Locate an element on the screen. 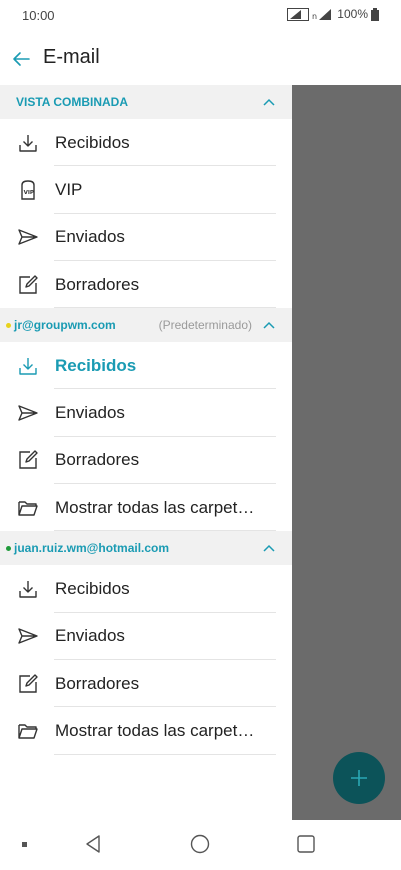 Image resolution: width=401 pixels, height=870 pixels. section-title: juan.ruiz.wm@hotmail.com is located at coordinates (92, 548).